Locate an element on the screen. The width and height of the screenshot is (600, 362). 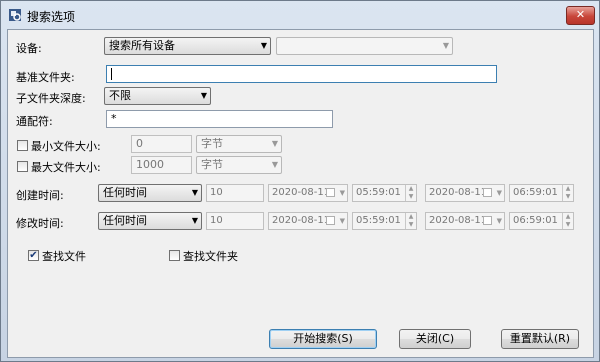
modified-from-date-value: 2020-08-11 is located at coordinates (301, 220).